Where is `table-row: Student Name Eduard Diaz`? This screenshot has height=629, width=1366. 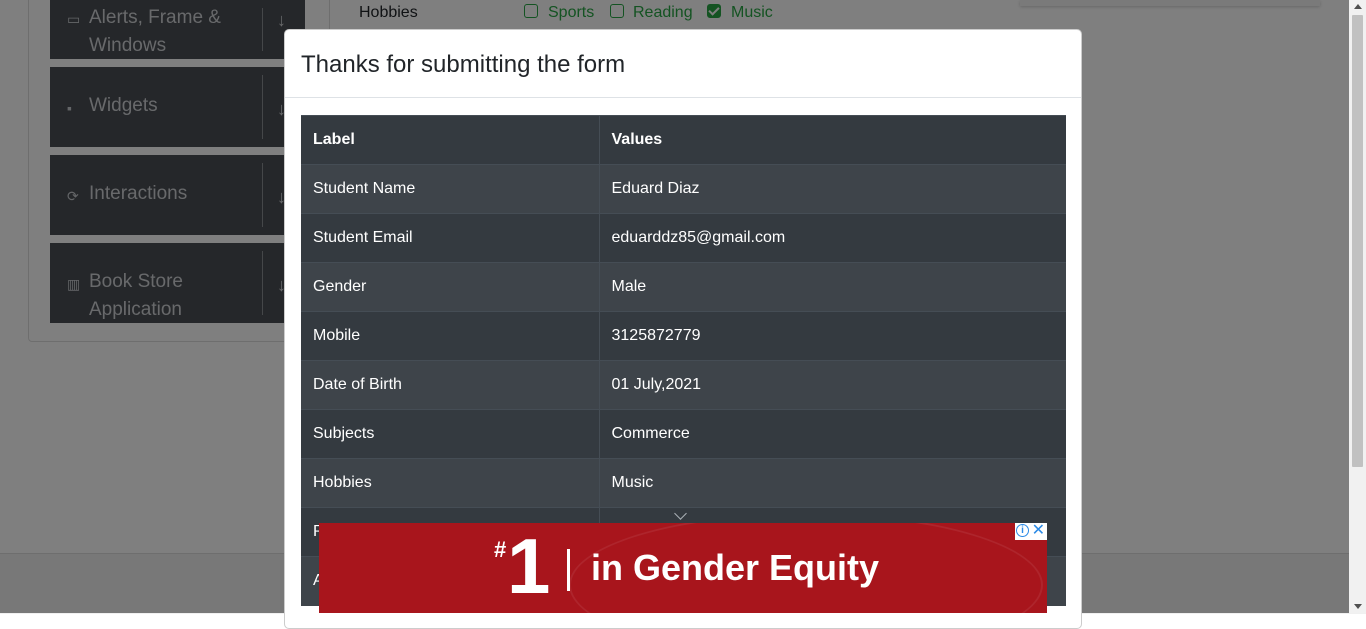 table-row: Student Name Eduard Diaz is located at coordinates (683, 189).